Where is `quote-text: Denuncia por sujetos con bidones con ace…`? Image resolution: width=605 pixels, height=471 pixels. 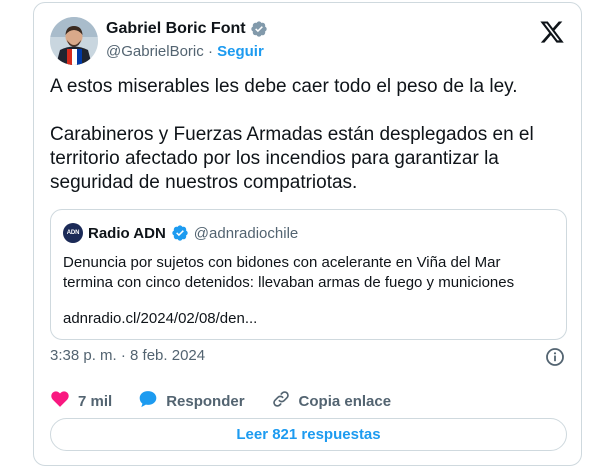 quote-text: Denuncia por sujetos con bidones con ace… is located at coordinates (289, 272).